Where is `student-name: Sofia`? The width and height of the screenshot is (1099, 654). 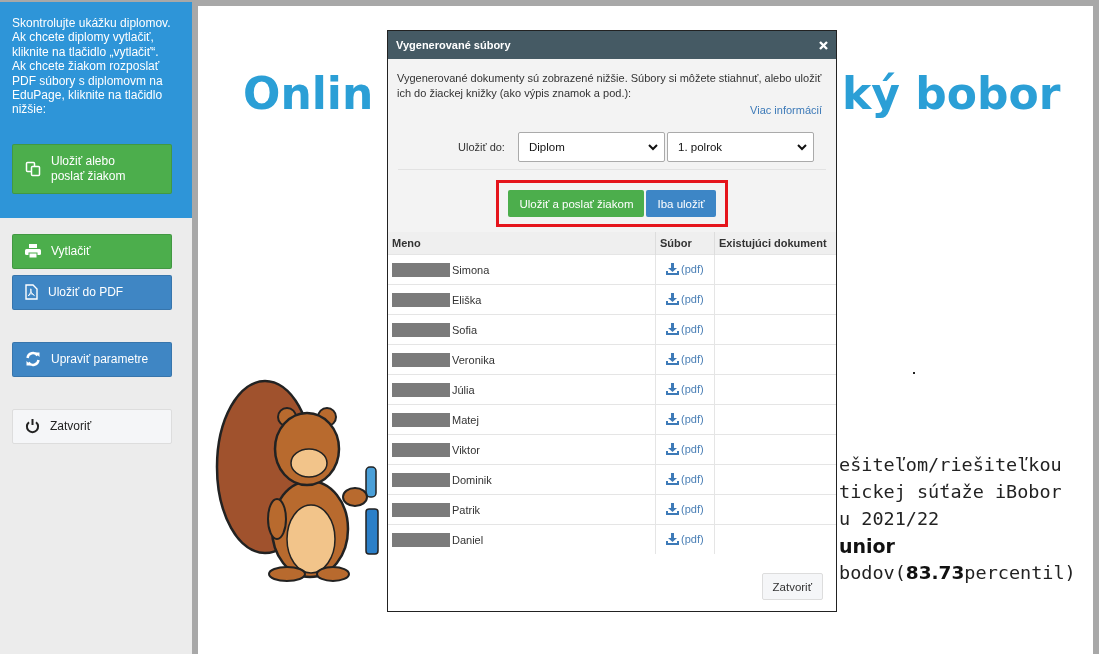
student-name: Sofia is located at coordinates (465, 329).